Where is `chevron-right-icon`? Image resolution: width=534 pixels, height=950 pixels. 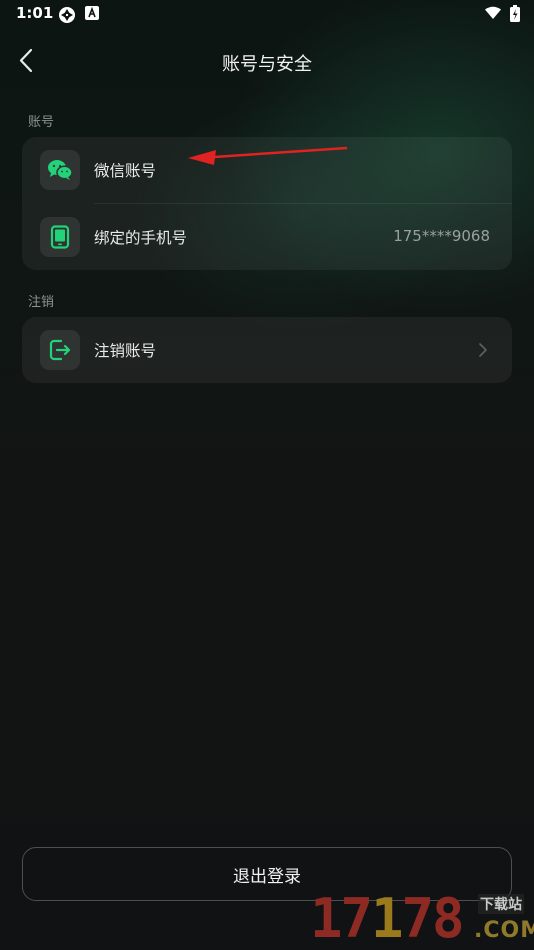
chevron-right-icon is located at coordinates (483, 350).